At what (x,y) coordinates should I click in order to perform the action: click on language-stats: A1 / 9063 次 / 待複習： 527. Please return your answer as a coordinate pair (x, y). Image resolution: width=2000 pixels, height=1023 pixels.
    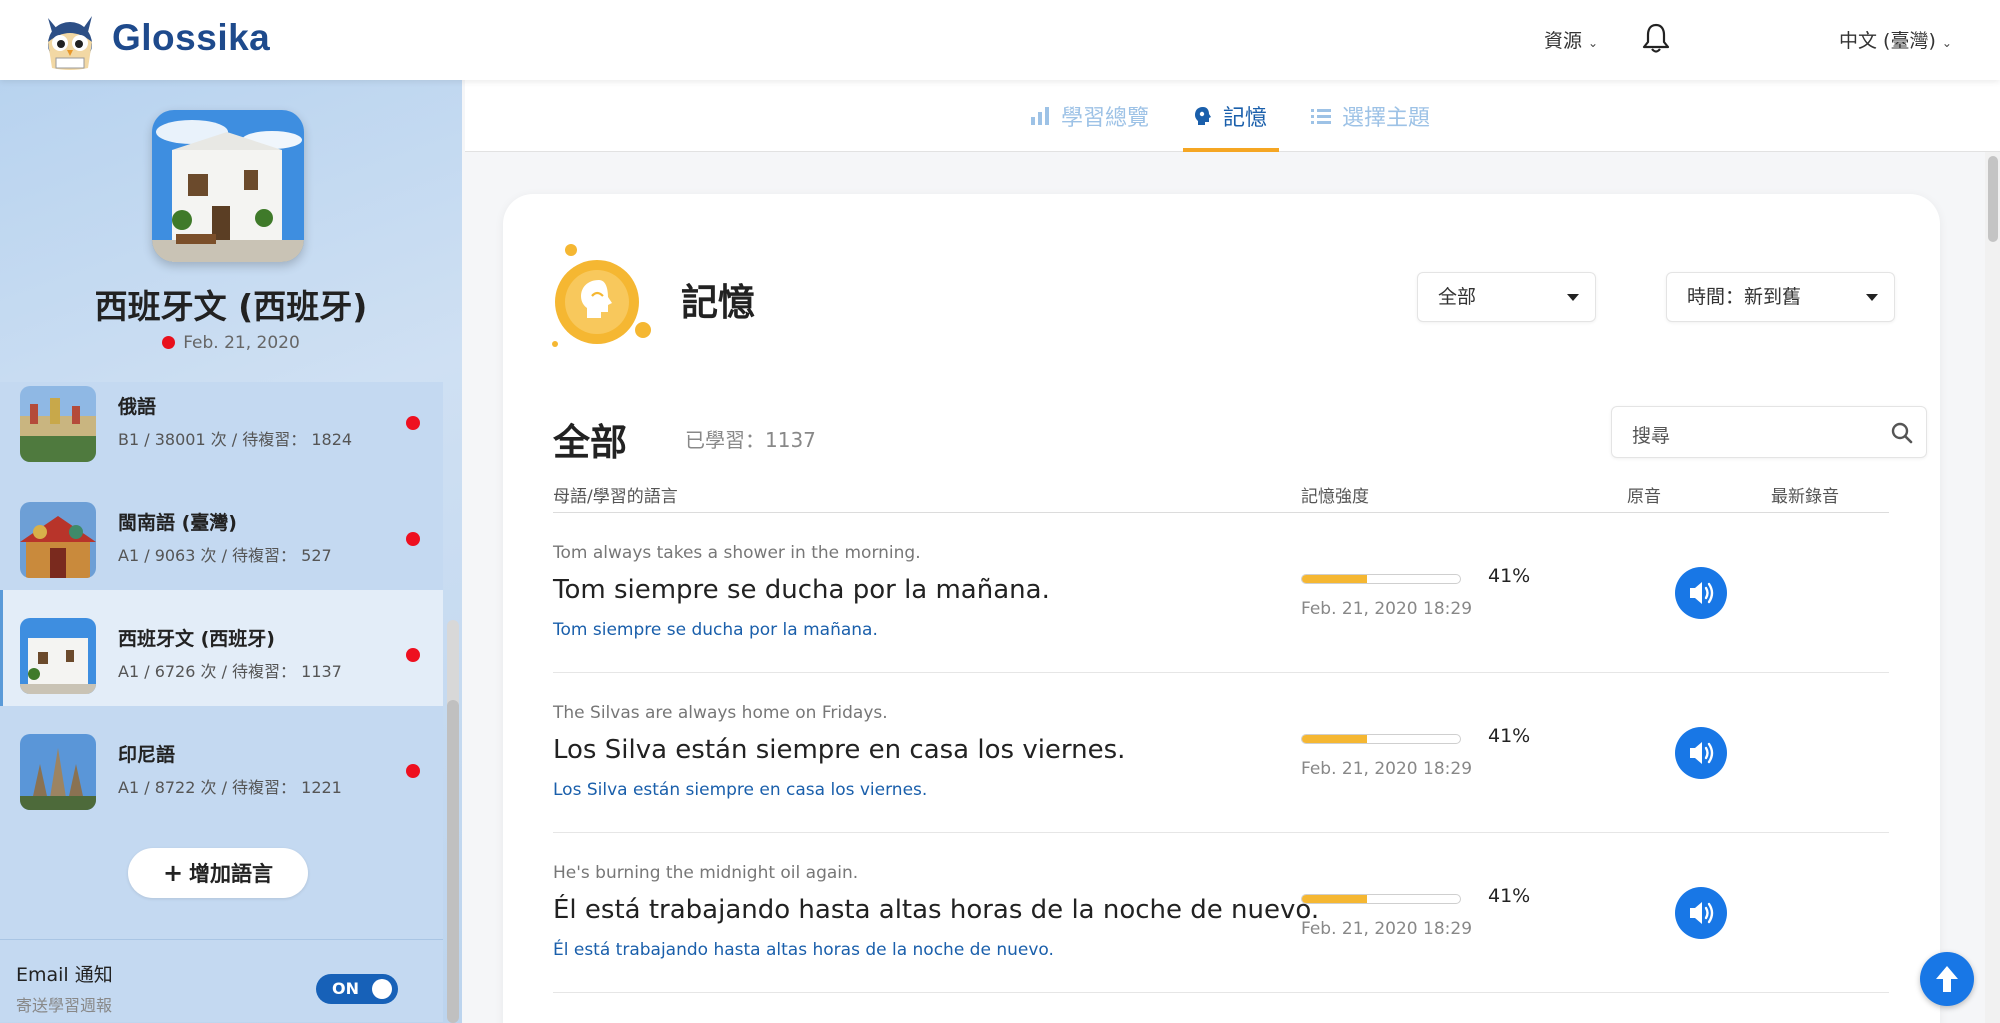
    Looking at the image, I should click on (225, 555).